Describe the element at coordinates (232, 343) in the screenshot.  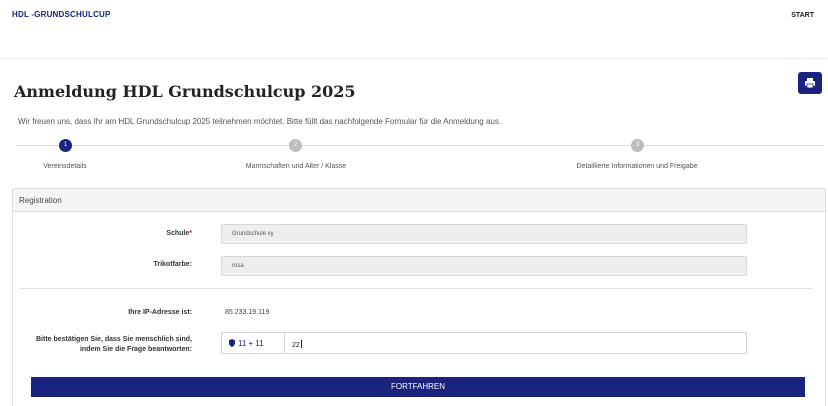
I see `shield-icon` at that location.